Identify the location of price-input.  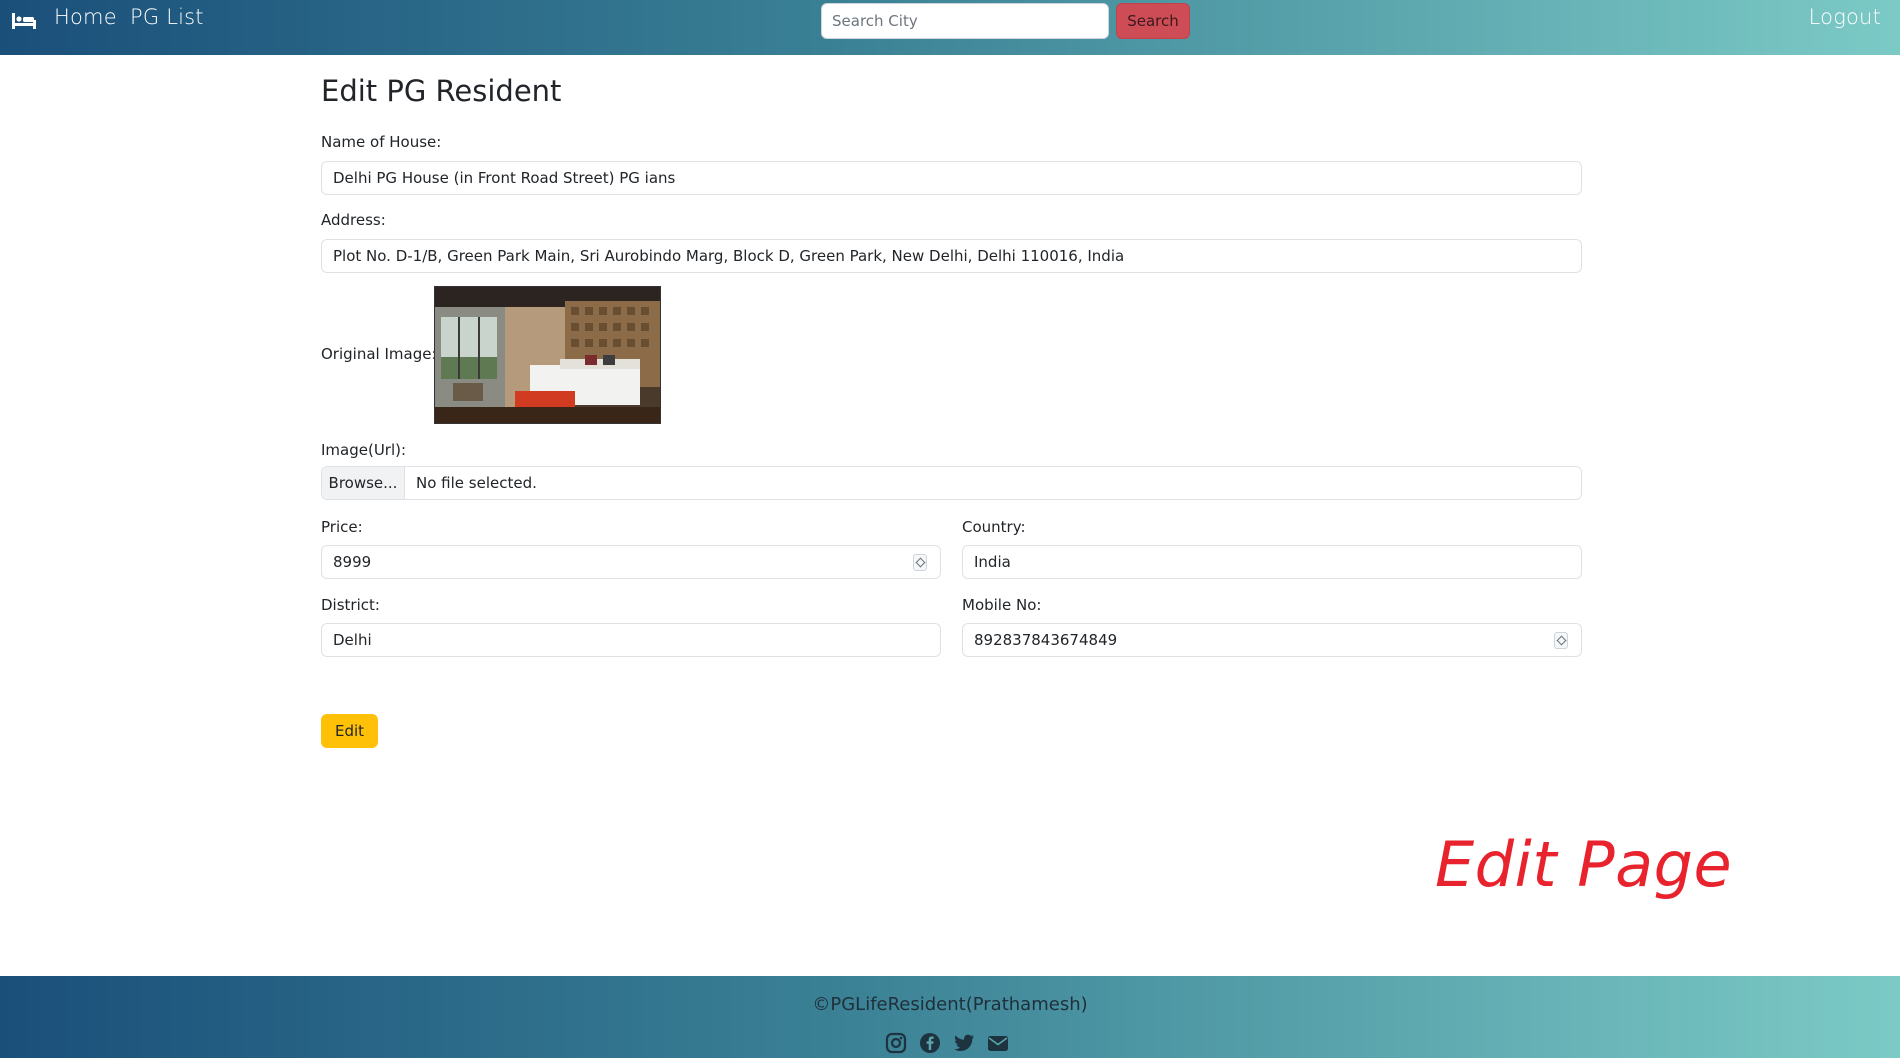
(631, 562).